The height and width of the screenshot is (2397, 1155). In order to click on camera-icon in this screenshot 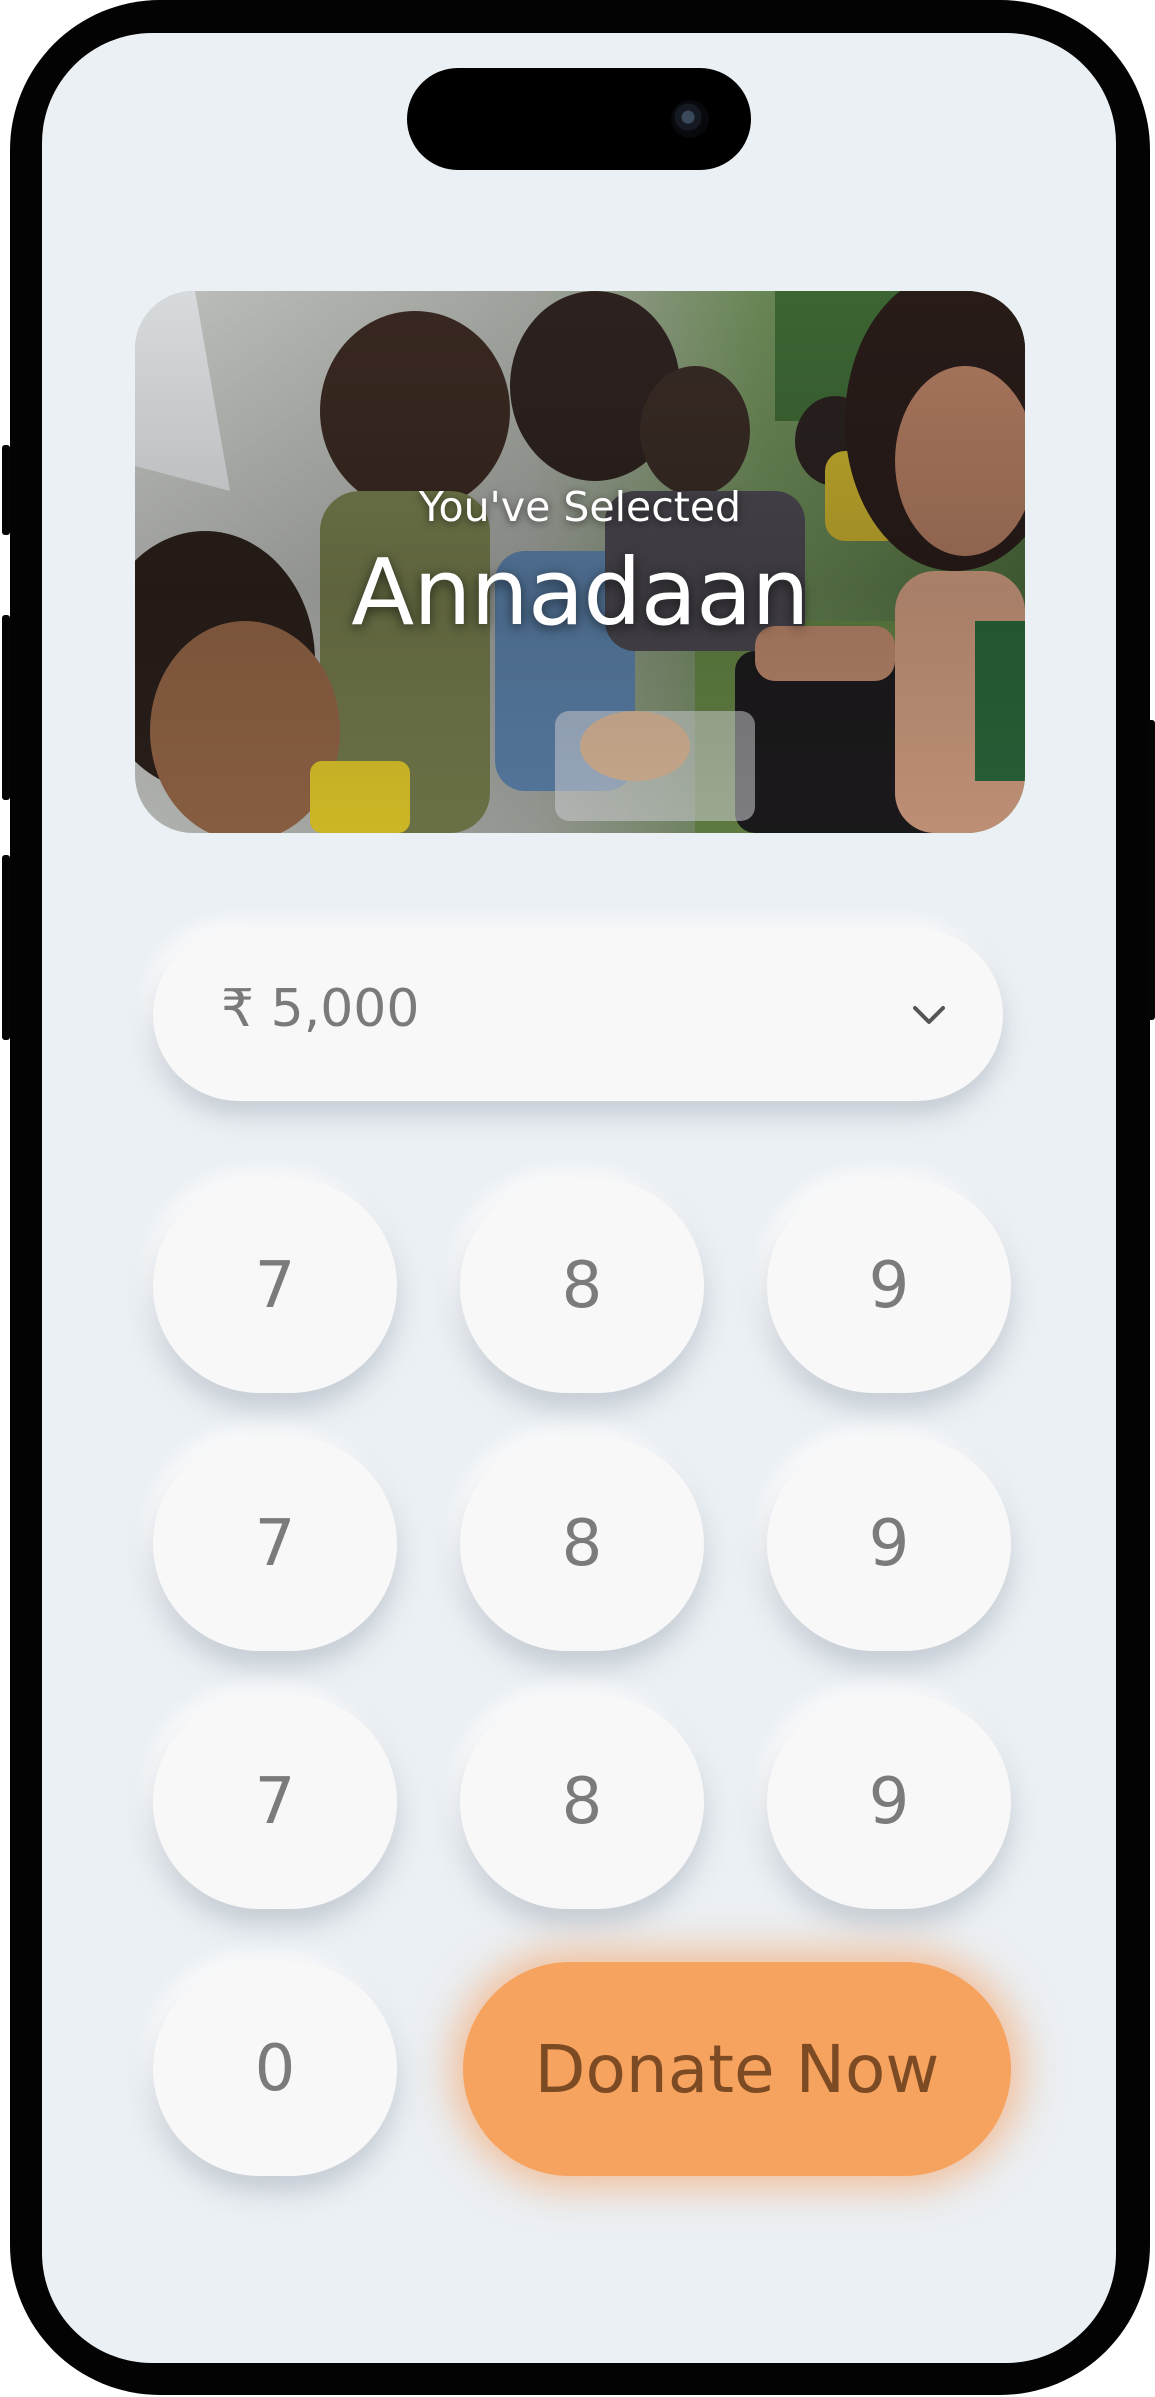, I will do `click(690, 119)`.